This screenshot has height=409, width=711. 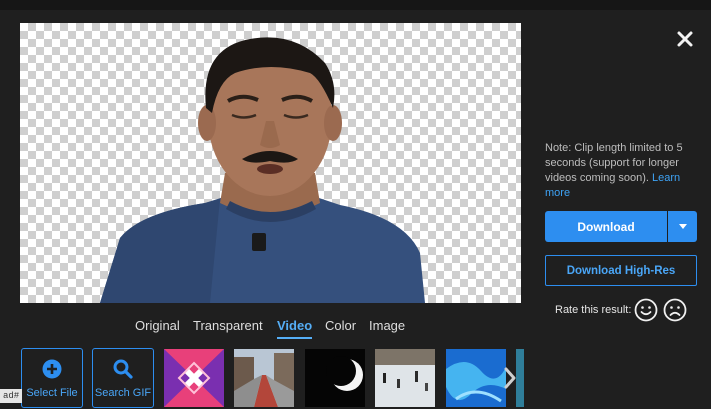 I want to click on download-button: Download, so click(x=606, y=226).